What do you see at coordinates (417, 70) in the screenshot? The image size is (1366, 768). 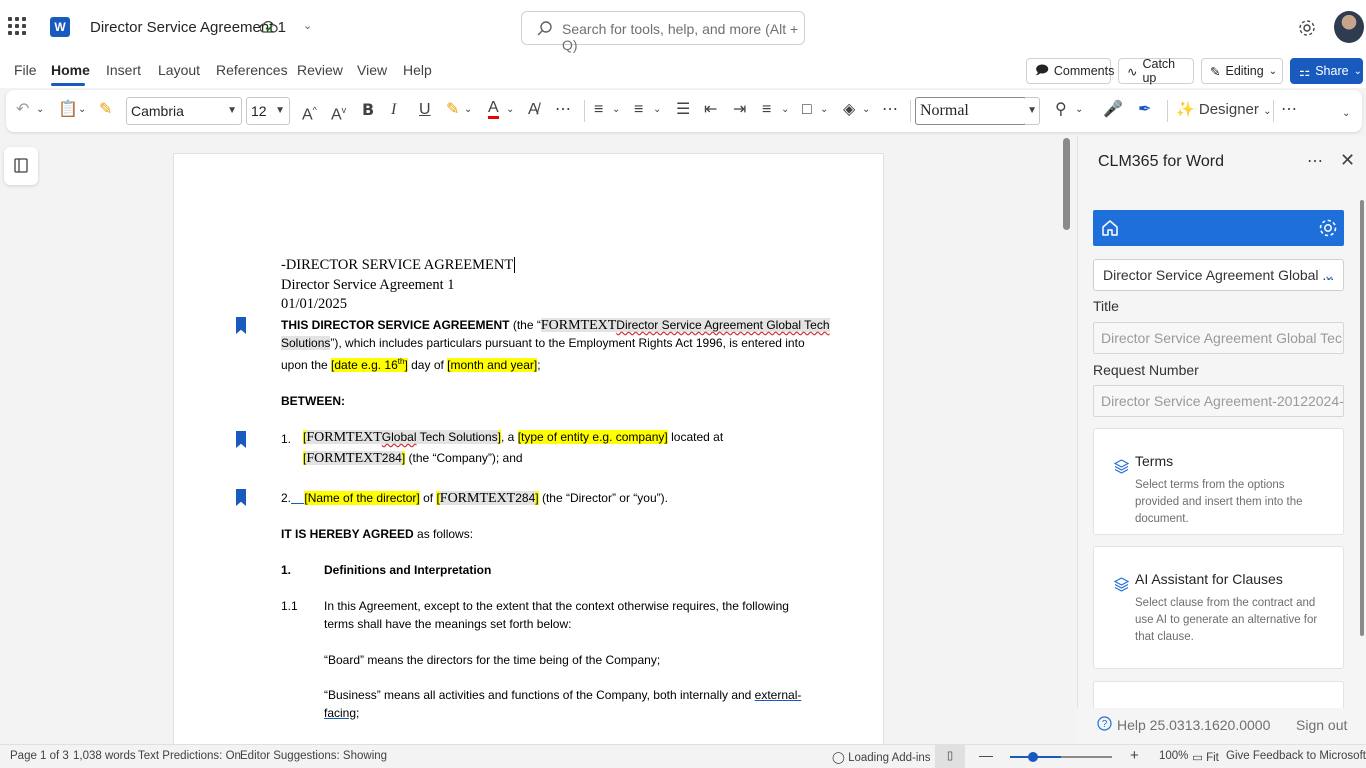 I see `menu-help: Help` at bounding box center [417, 70].